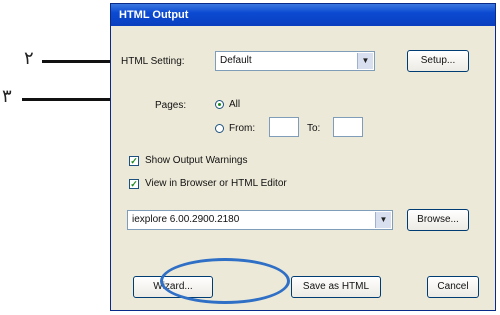 This screenshot has height=315, width=500. I want to click on annotation-number-2: ٢, so click(29, 58).